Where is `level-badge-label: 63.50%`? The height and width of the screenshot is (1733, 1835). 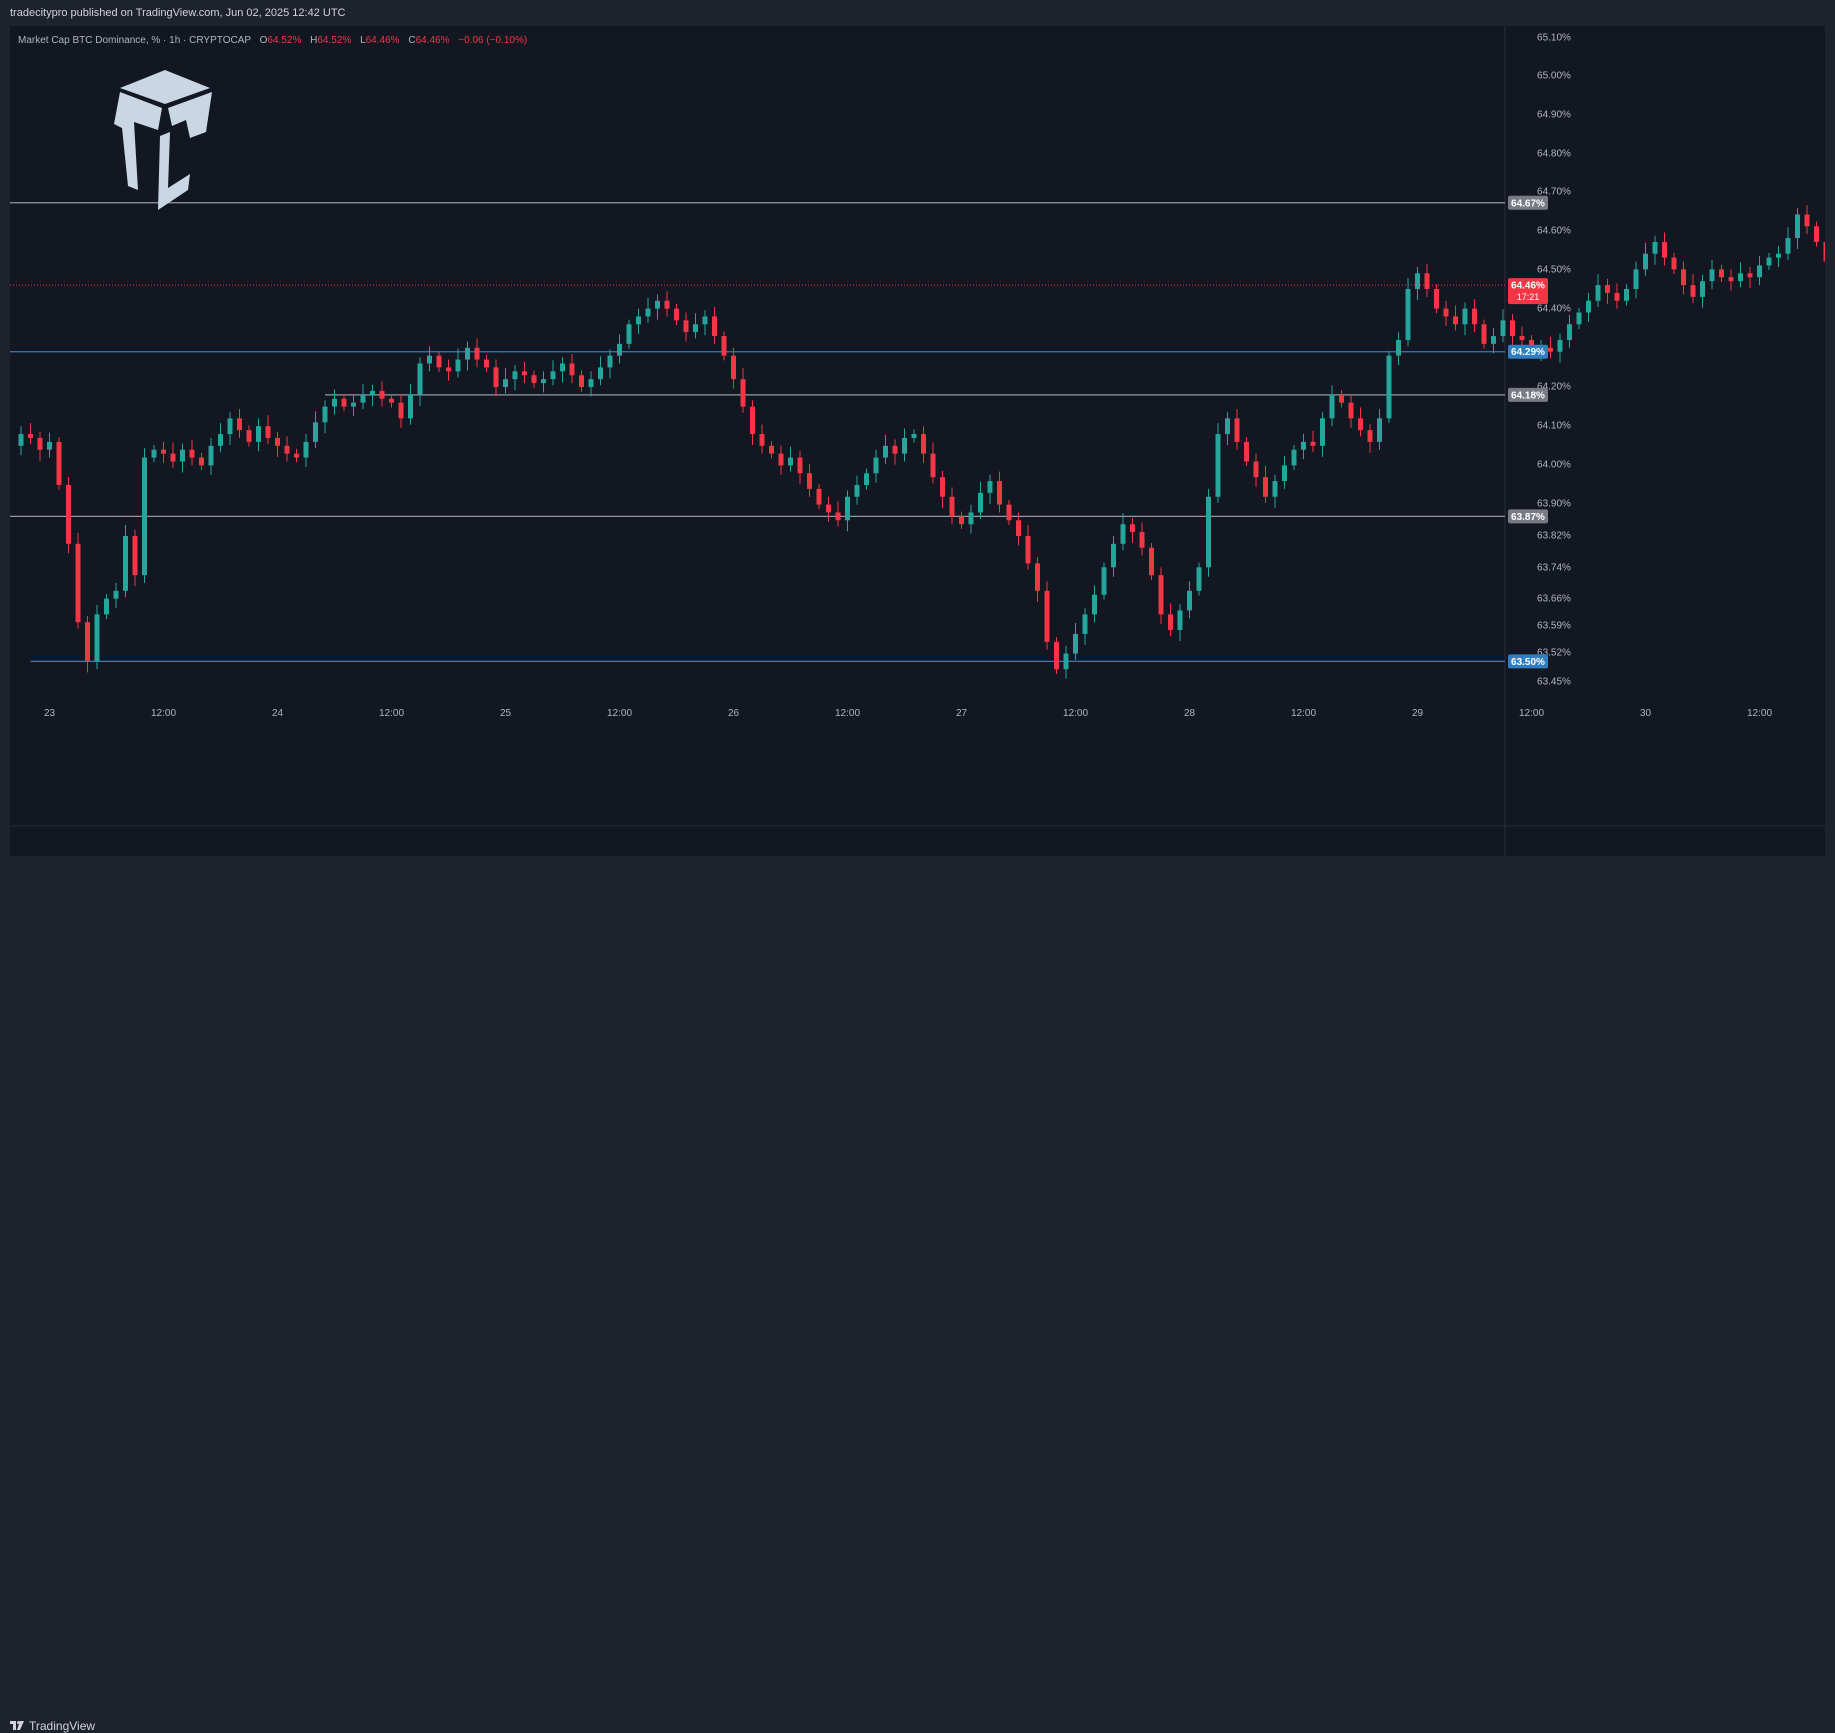
level-badge-label: 63.50% is located at coordinates (1528, 662).